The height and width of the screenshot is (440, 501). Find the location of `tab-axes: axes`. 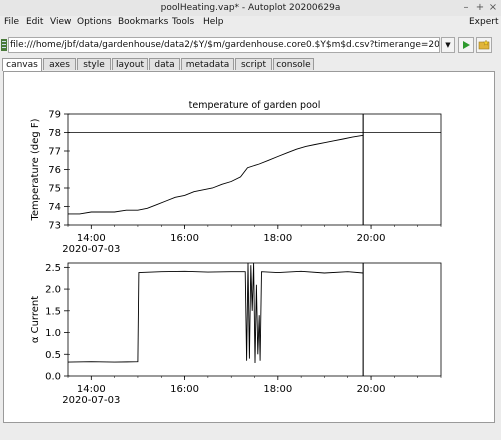

tab-axes: axes is located at coordinates (59, 64).